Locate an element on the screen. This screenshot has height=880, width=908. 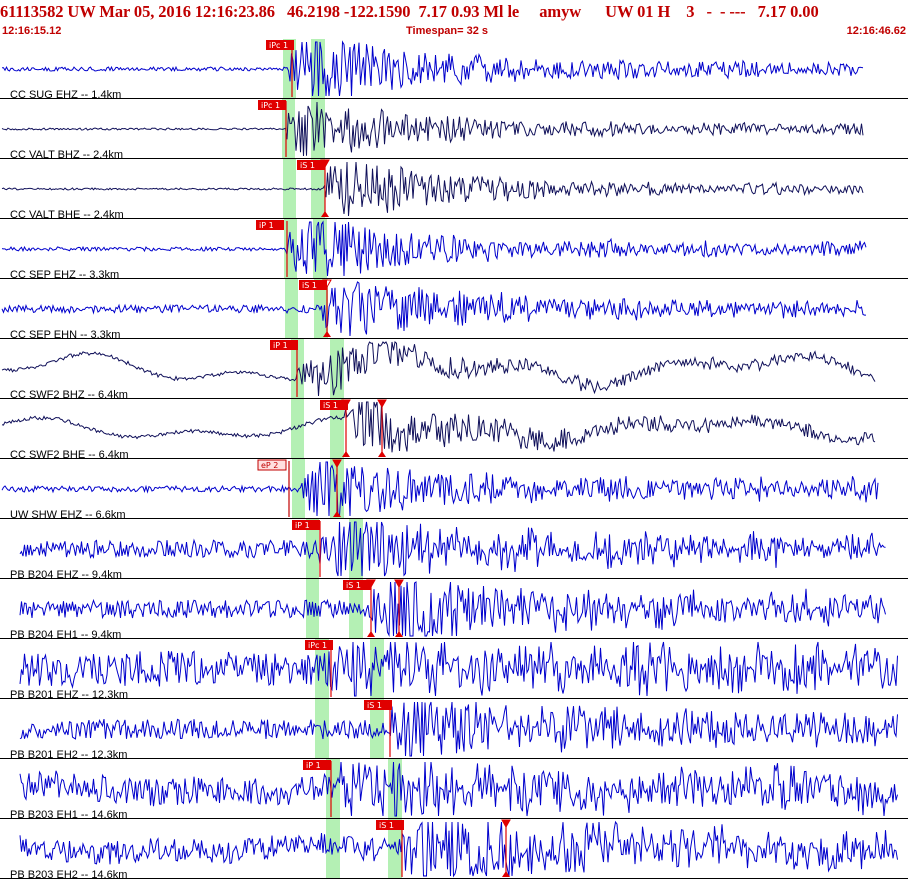
station-label: CC SEP EHN -- 3.3km is located at coordinates (65, 335).